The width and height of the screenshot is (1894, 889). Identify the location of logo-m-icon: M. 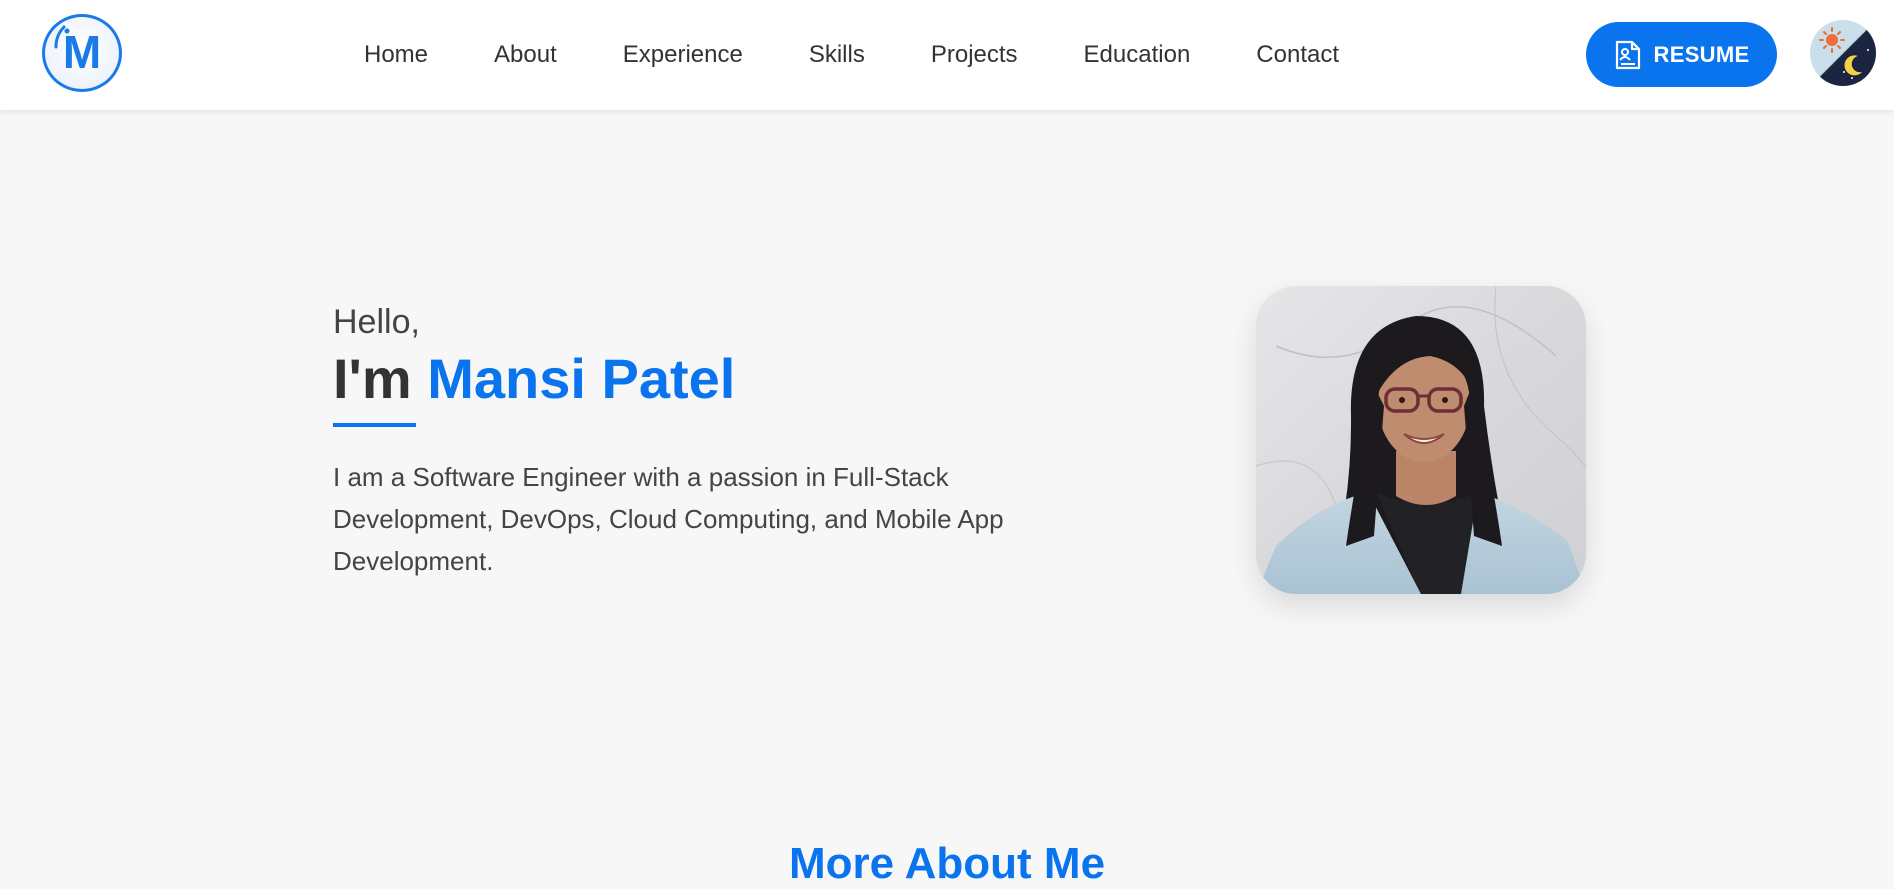
(77, 51).